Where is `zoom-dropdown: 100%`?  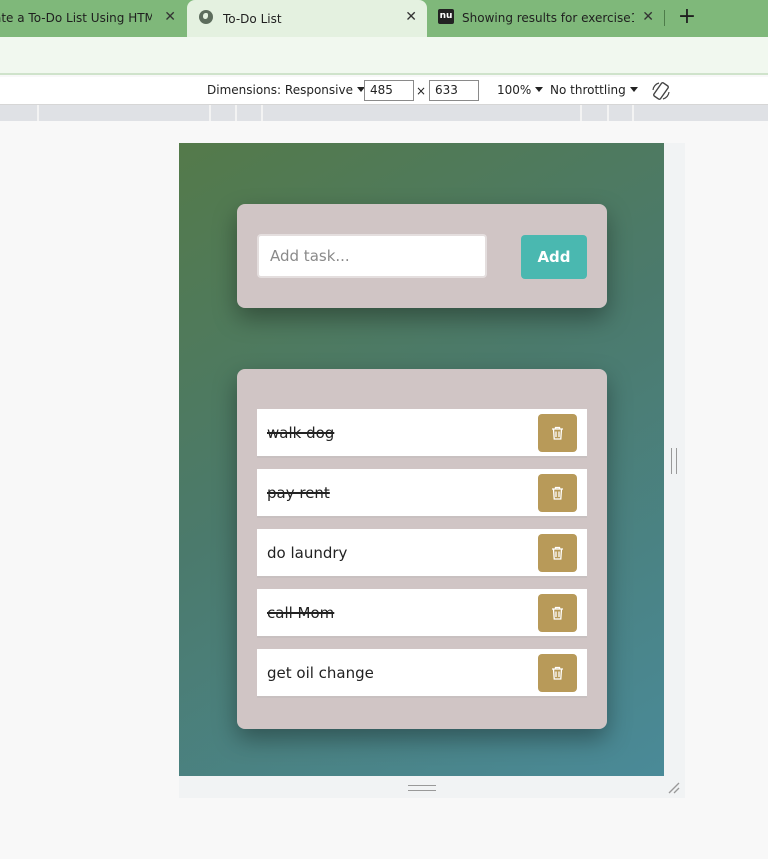 zoom-dropdown: 100% is located at coordinates (520, 90).